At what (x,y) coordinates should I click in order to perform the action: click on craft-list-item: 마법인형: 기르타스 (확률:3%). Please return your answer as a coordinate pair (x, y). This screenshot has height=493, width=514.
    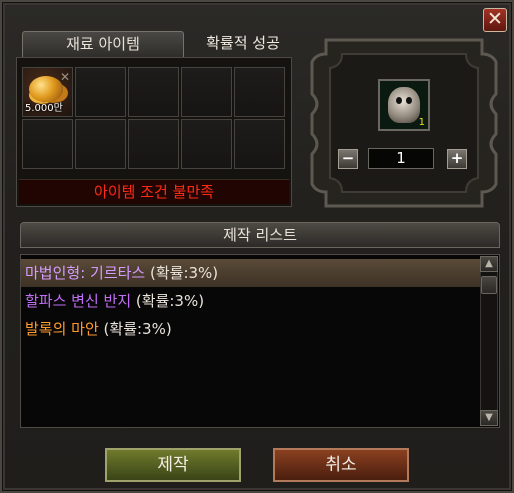
    Looking at the image, I should click on (250, 273).